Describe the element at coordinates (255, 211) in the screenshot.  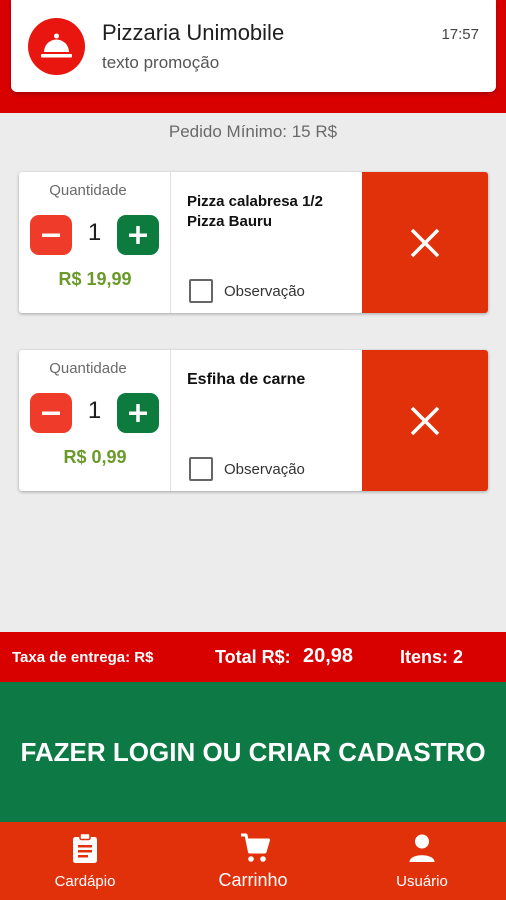
I see `item-name: Pizza calabresa 1/2 Pizza Bauru` at that location.